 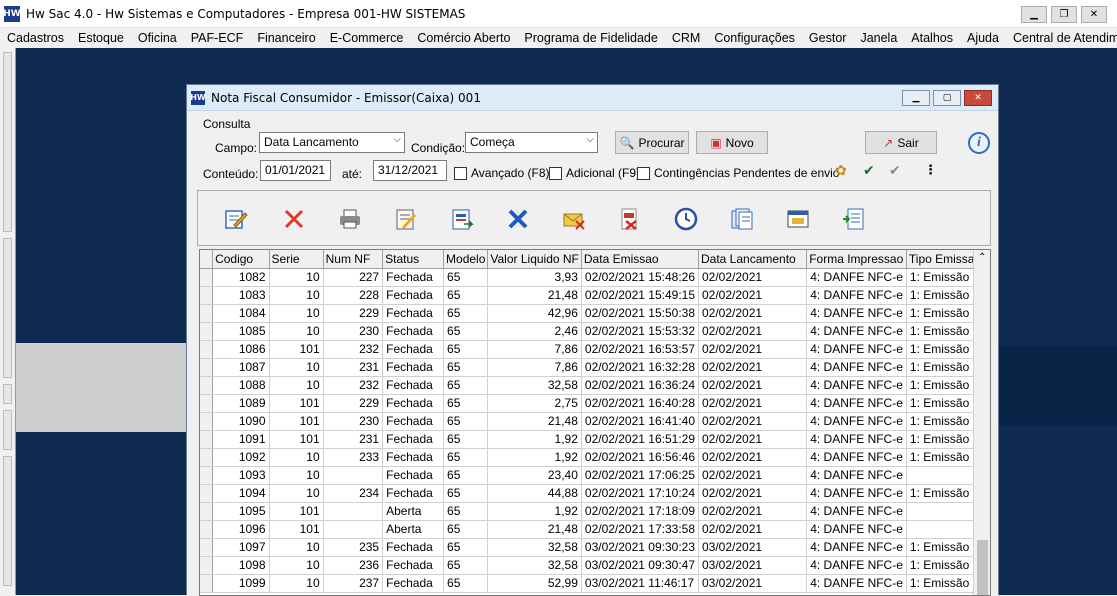 What do you see at coordinates (410, 170) in the screenshot?
I see `ate-input: 31/12/2021` at bounding box center [410, 170].